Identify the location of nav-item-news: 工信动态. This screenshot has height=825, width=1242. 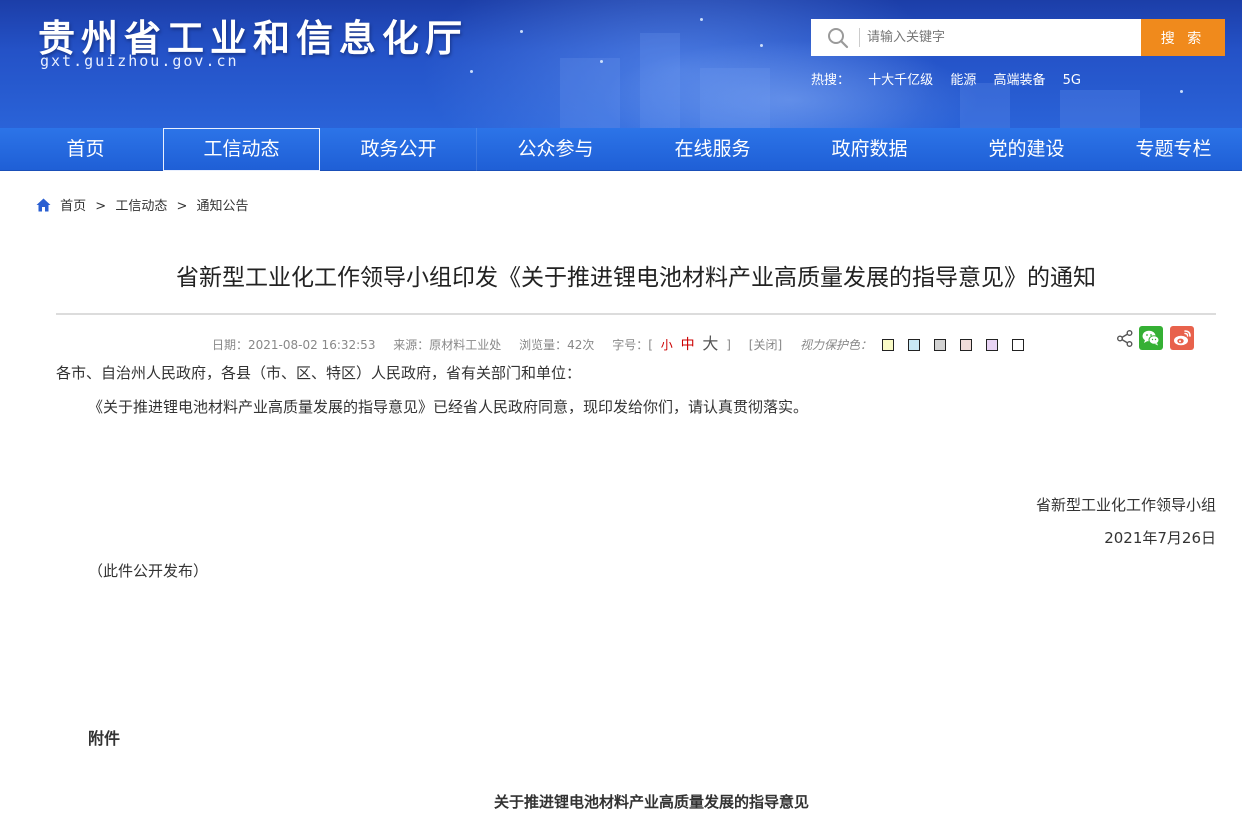
(241, 149).